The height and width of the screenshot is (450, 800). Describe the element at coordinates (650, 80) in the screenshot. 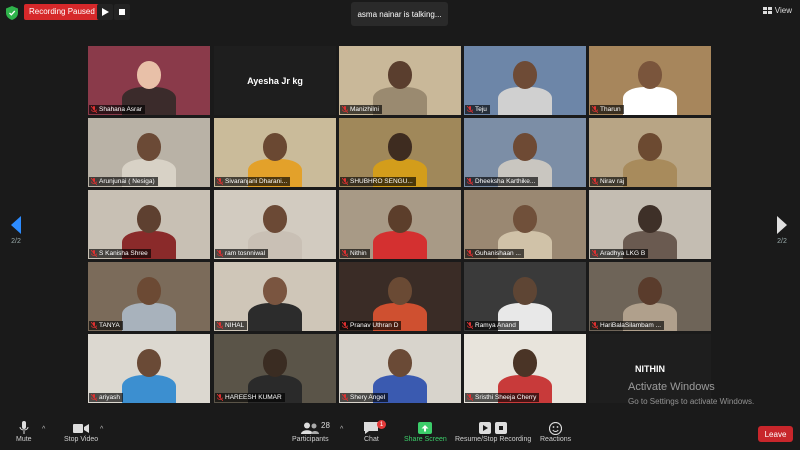

I see `participant-tile: Tharun` at that location.